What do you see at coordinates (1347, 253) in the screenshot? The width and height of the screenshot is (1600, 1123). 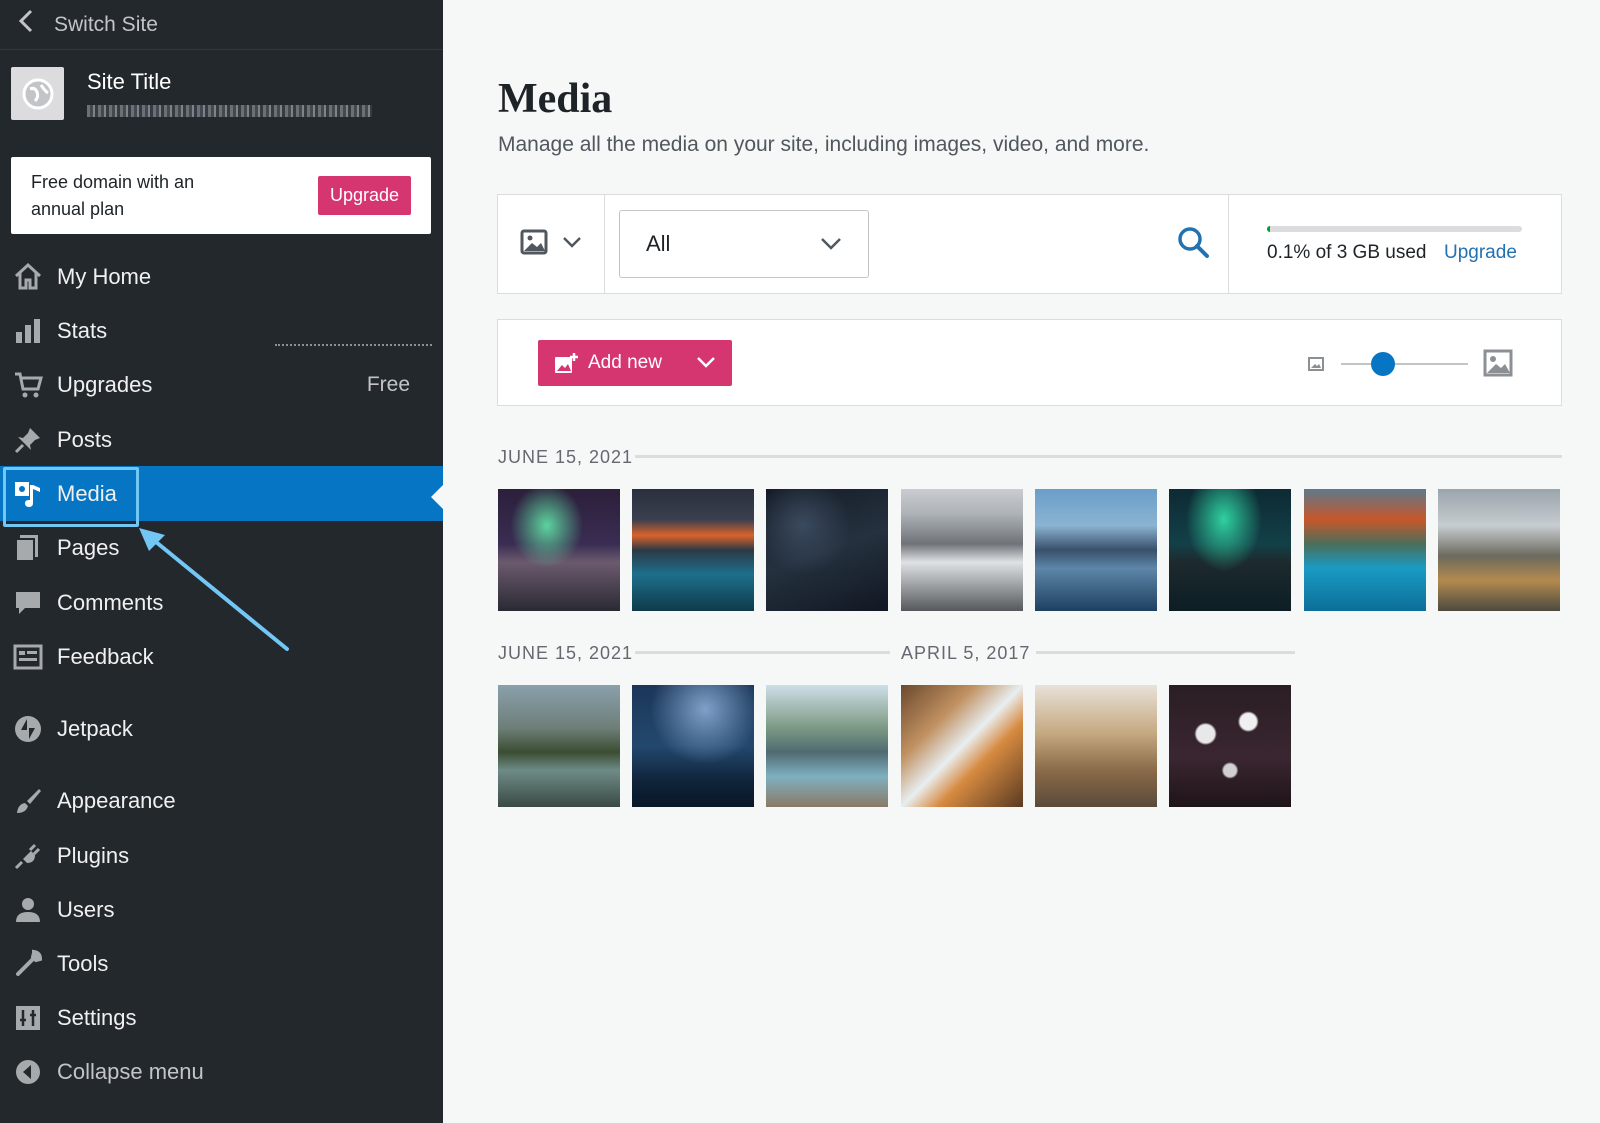 I see `storage-text: 0.1% of 3 GB used` at bounding box center [1347, 253].